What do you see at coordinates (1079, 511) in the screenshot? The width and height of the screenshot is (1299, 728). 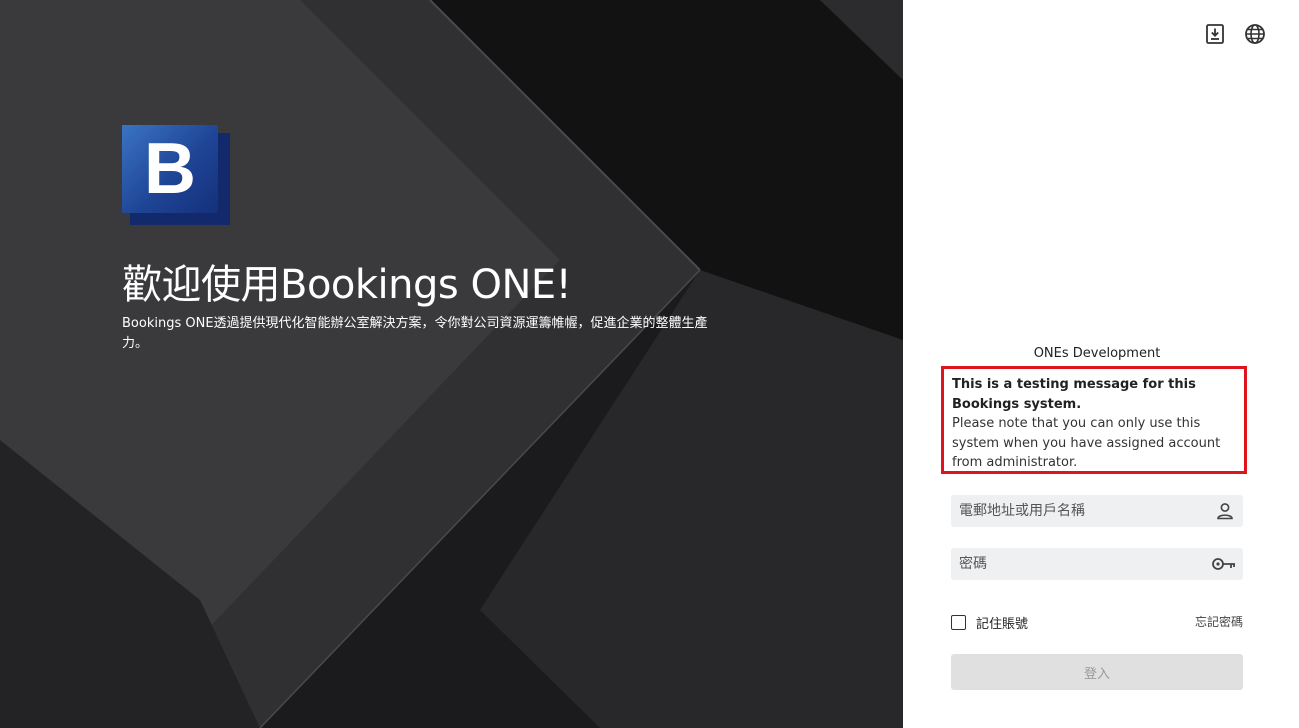 I see `username-input` at bounding box center [1079, 511].